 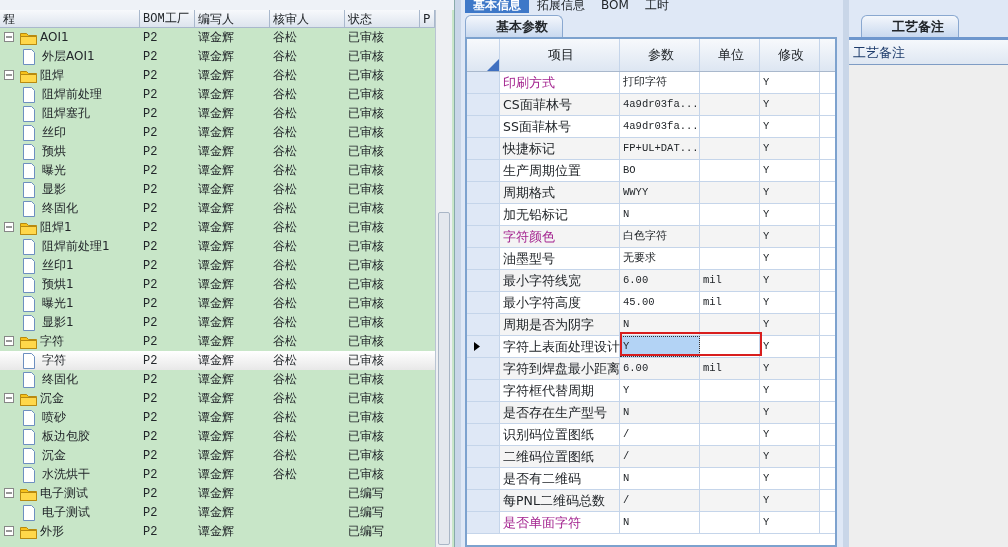 What do you see at coordinates (656, 6) in the screenshot?
I see `tab: 工时` at bounding box center [656, 6].